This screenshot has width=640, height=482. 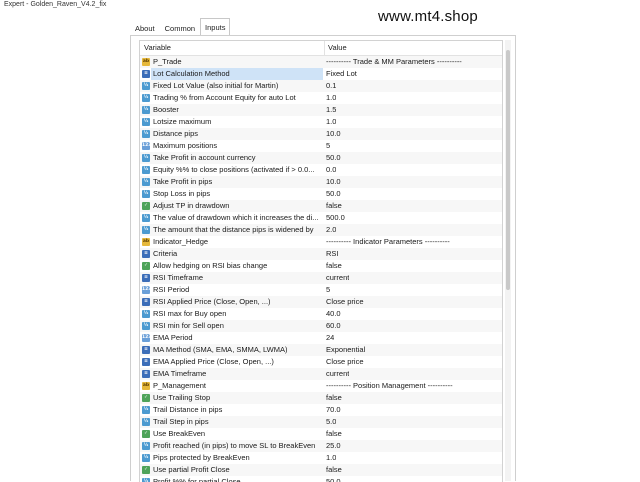 I want to click on variable-name: Indicator_Hedge, so click(x=237, y=242).